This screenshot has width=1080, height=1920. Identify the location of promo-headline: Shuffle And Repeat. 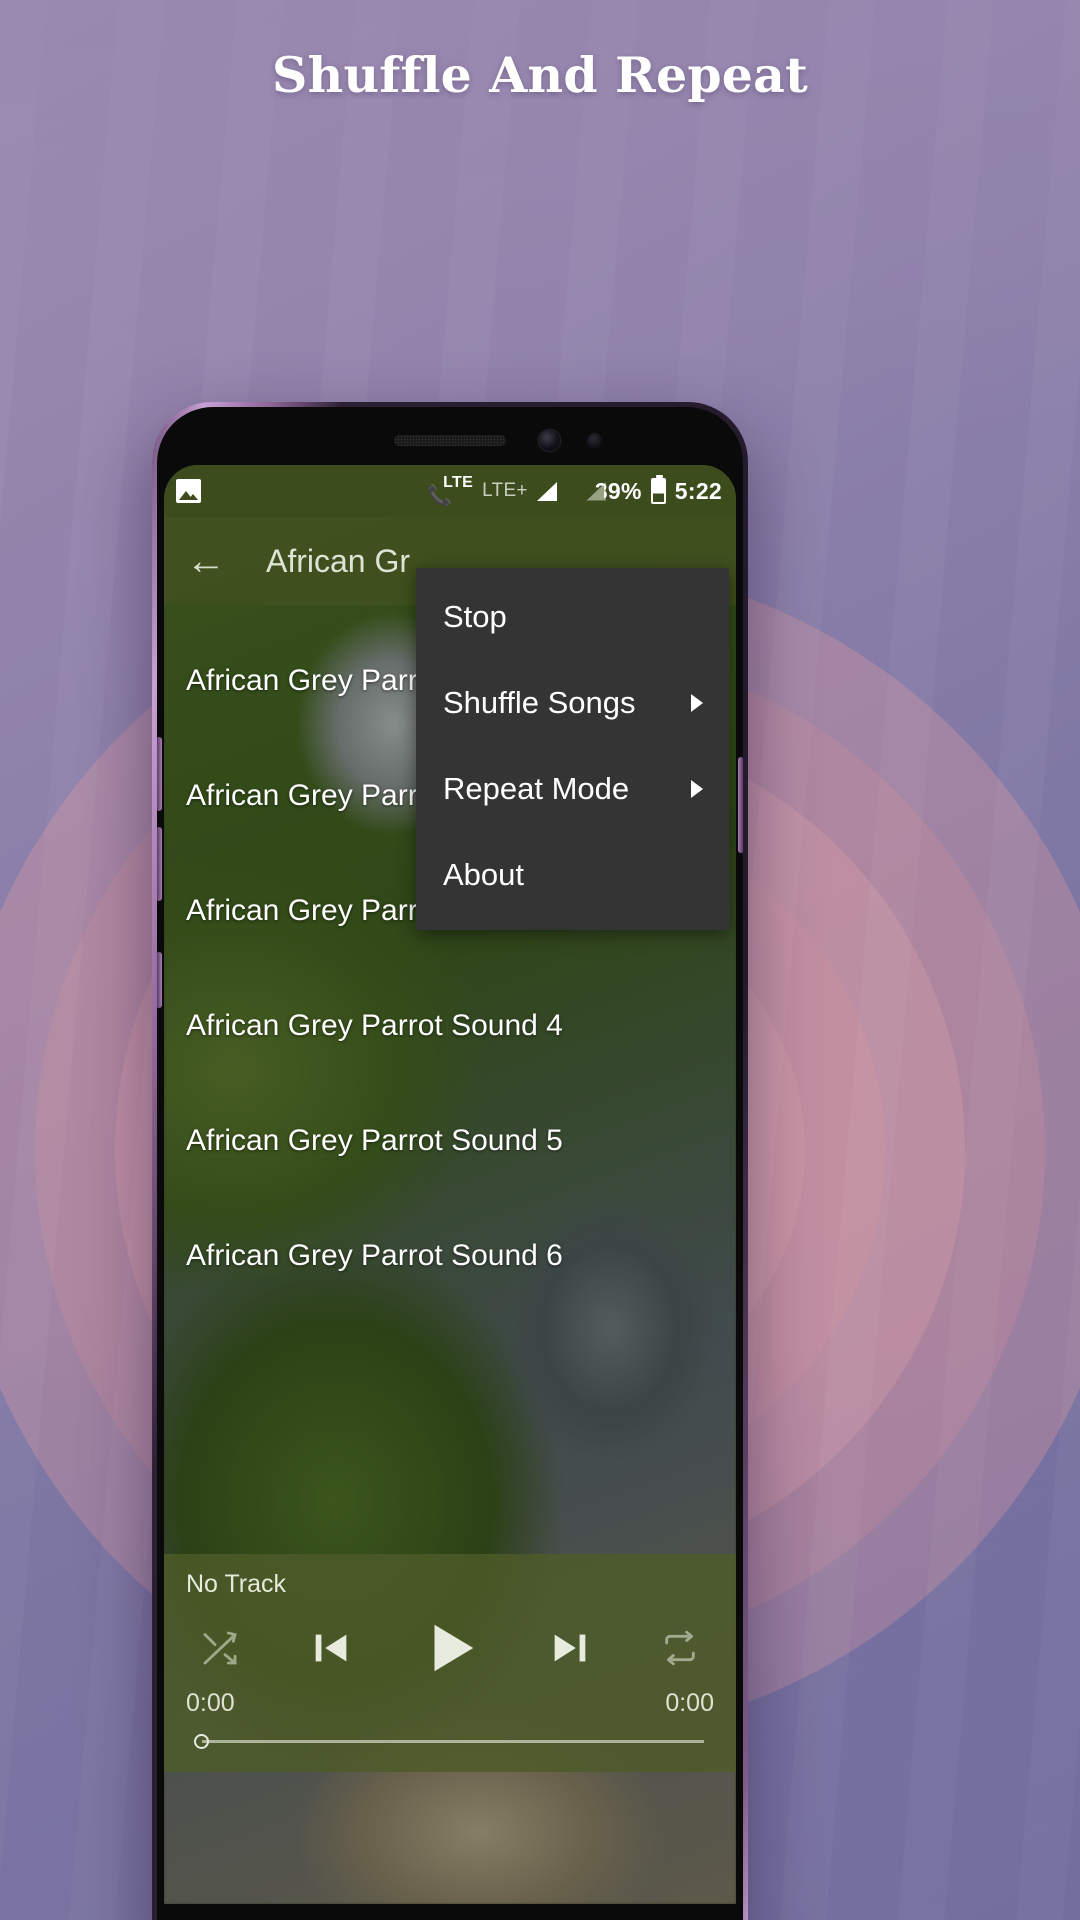
(540, 75).